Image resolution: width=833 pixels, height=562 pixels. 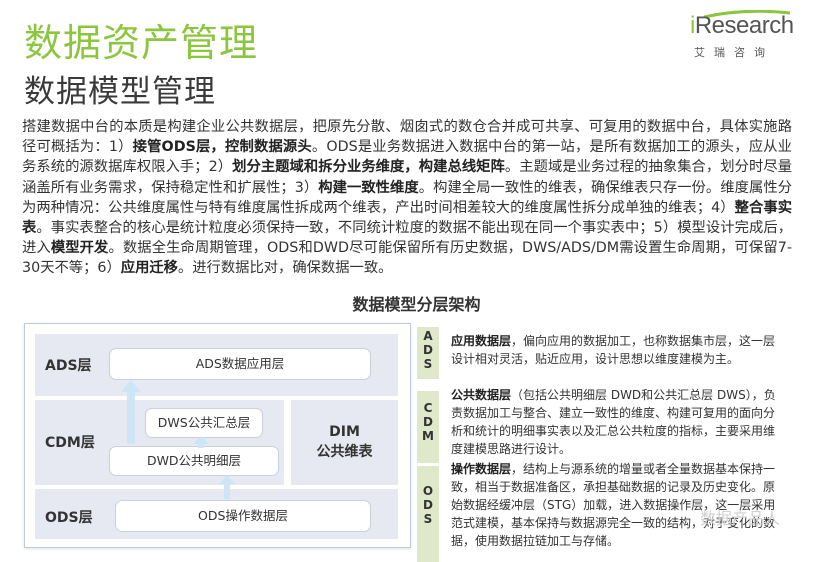 I want to click on ods-op-box: ODS操作数据层, so click(x=243, y=516).